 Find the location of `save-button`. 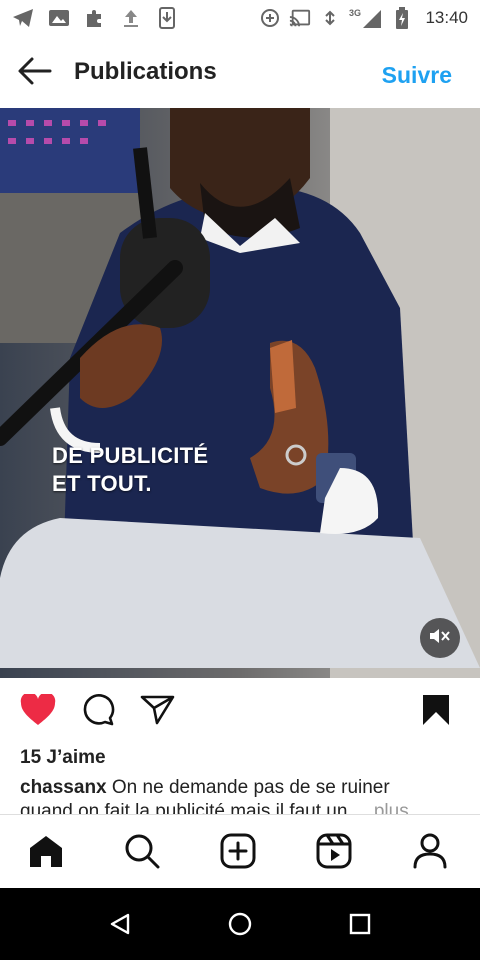

save-button is located at coordinates (436, 712).